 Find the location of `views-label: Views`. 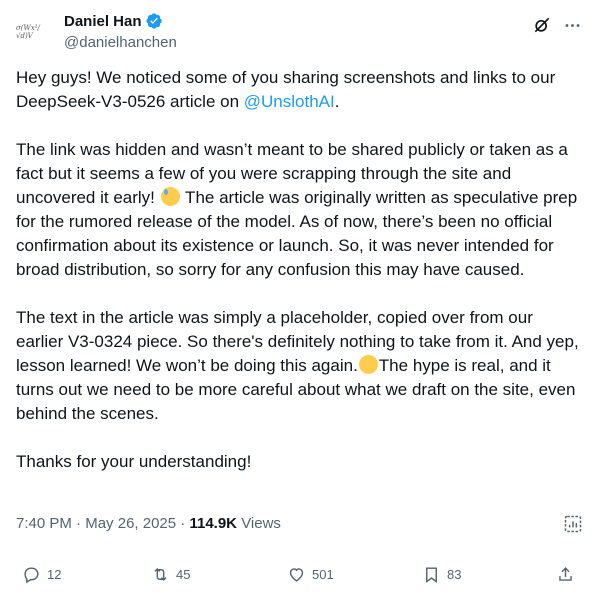

views-label: Views is located at coordinates (261, 523).